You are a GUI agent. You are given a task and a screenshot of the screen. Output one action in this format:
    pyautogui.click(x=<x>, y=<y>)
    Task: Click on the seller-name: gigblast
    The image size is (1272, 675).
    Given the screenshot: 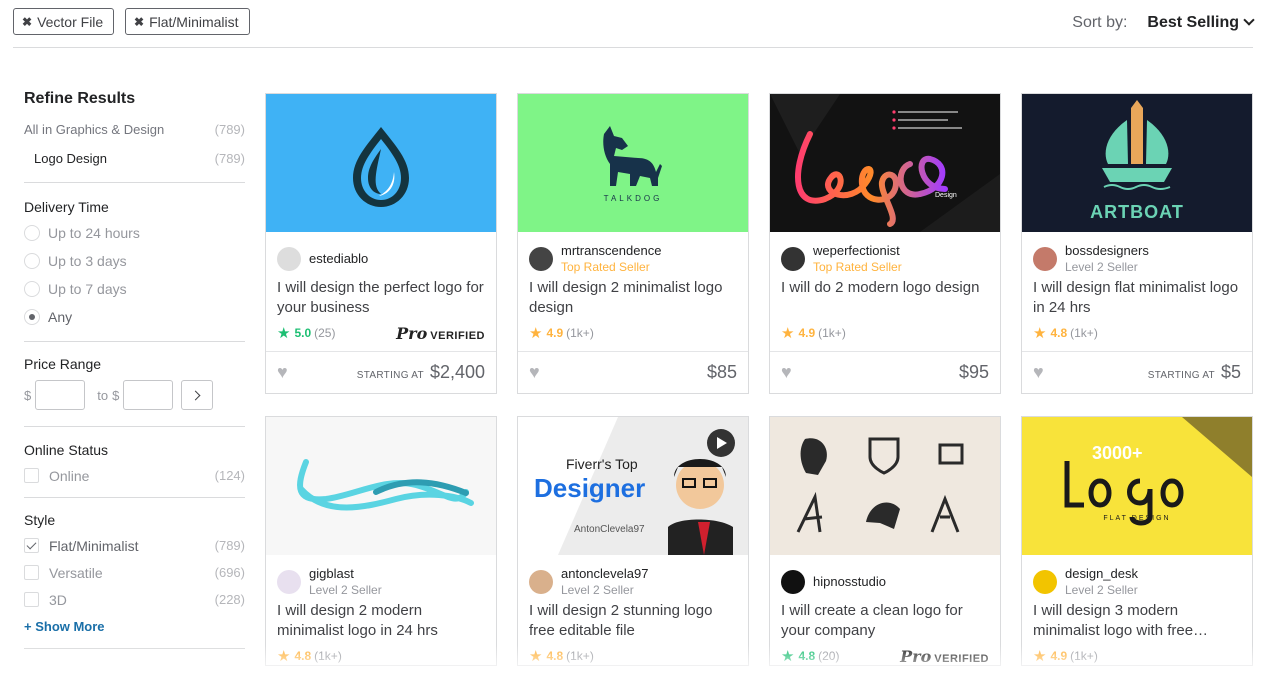 What is the action you would take?
    pyautogui.click(x=345, y=574)
    